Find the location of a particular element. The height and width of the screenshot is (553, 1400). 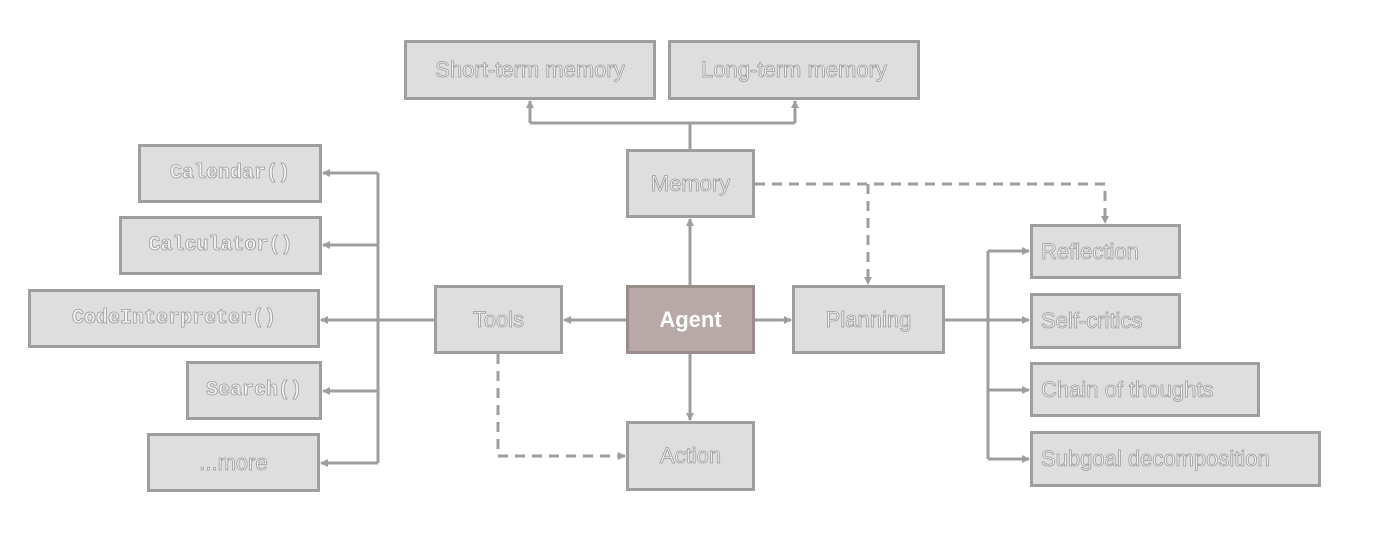

edge-tools-bus is located at coordinates (405, 318).